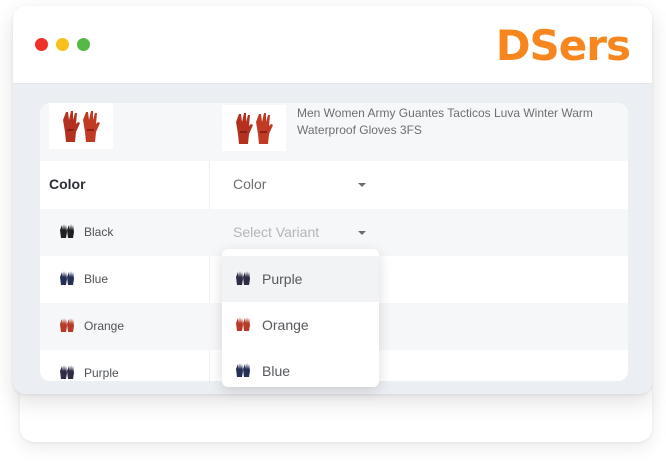  I want to click on minimize-window-dot, so click(62, 44).